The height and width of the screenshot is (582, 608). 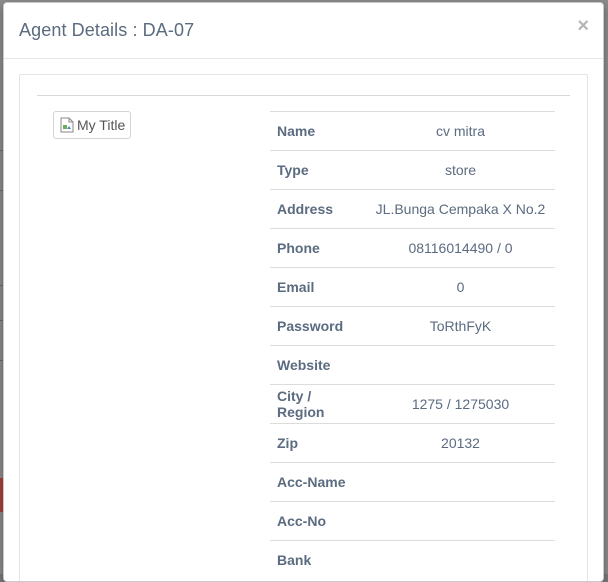 I want to click on detail-row: Password ToRthFyK, so click(x=412, y=326).